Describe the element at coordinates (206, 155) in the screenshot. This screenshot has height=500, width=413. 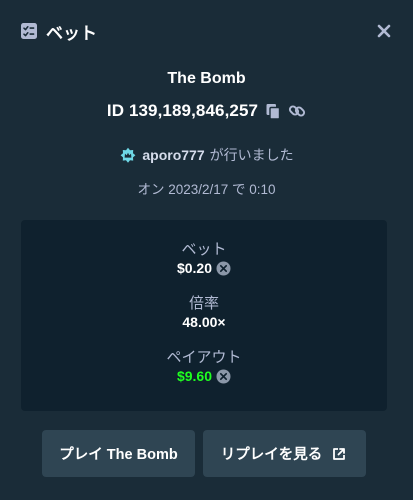
I see `placed-by-row: aporo777 が行いました` at that location.